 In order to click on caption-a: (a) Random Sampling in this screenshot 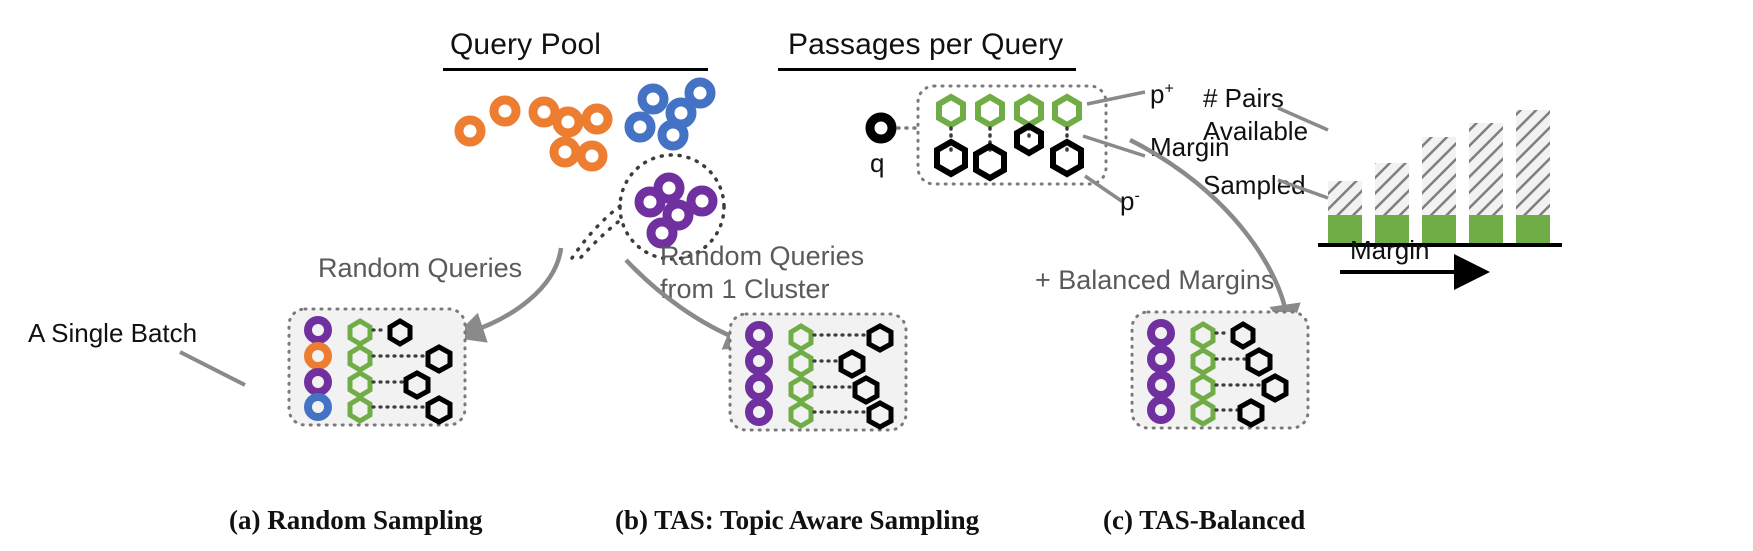, I will do `click(356, 520)`.